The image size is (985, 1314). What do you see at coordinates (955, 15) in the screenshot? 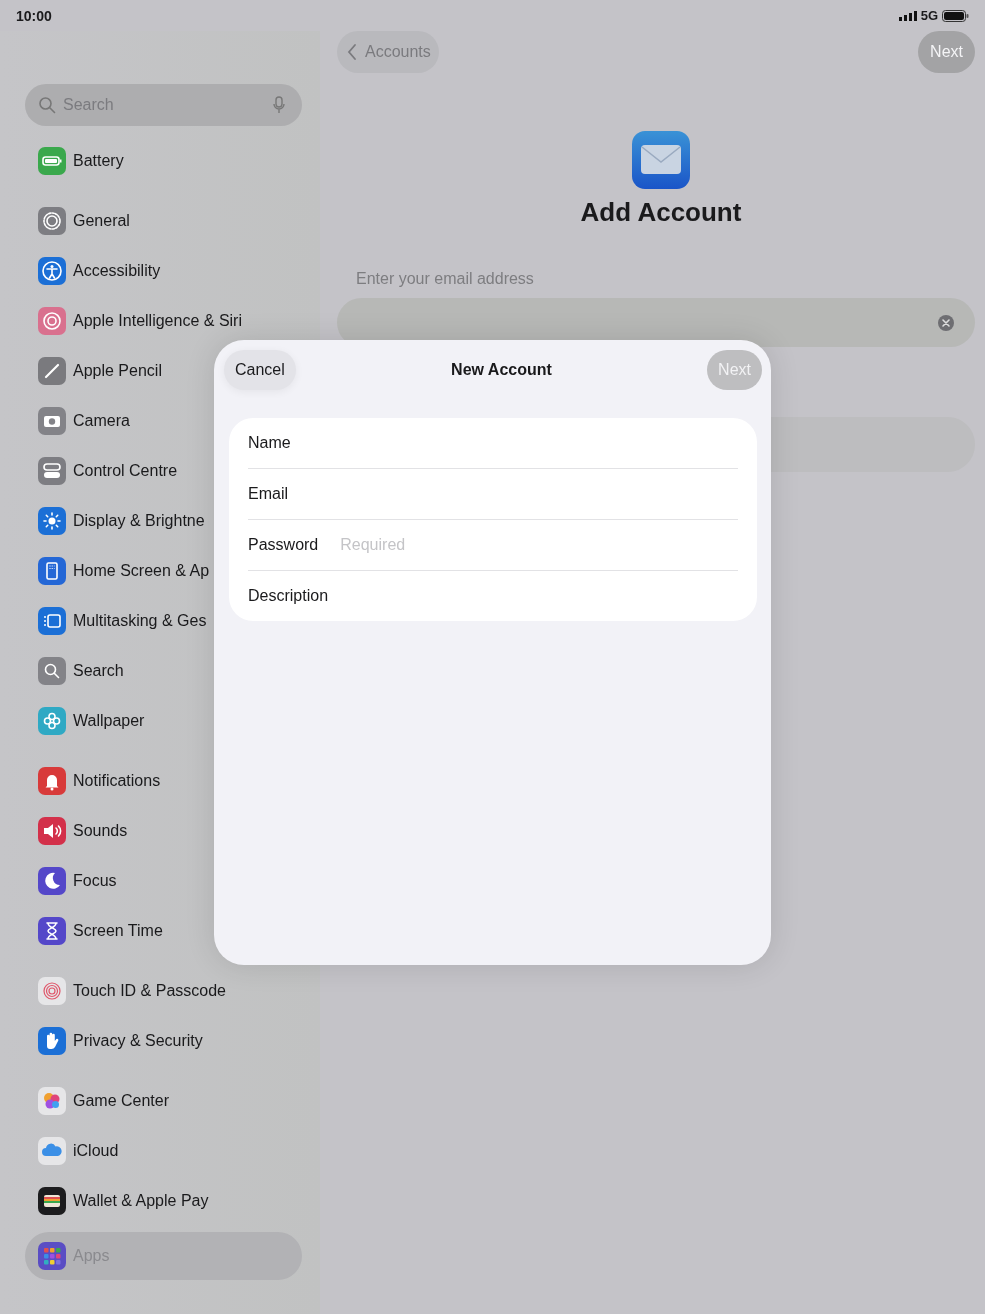
I see `battery-icon` at bounding box center [955, 15].